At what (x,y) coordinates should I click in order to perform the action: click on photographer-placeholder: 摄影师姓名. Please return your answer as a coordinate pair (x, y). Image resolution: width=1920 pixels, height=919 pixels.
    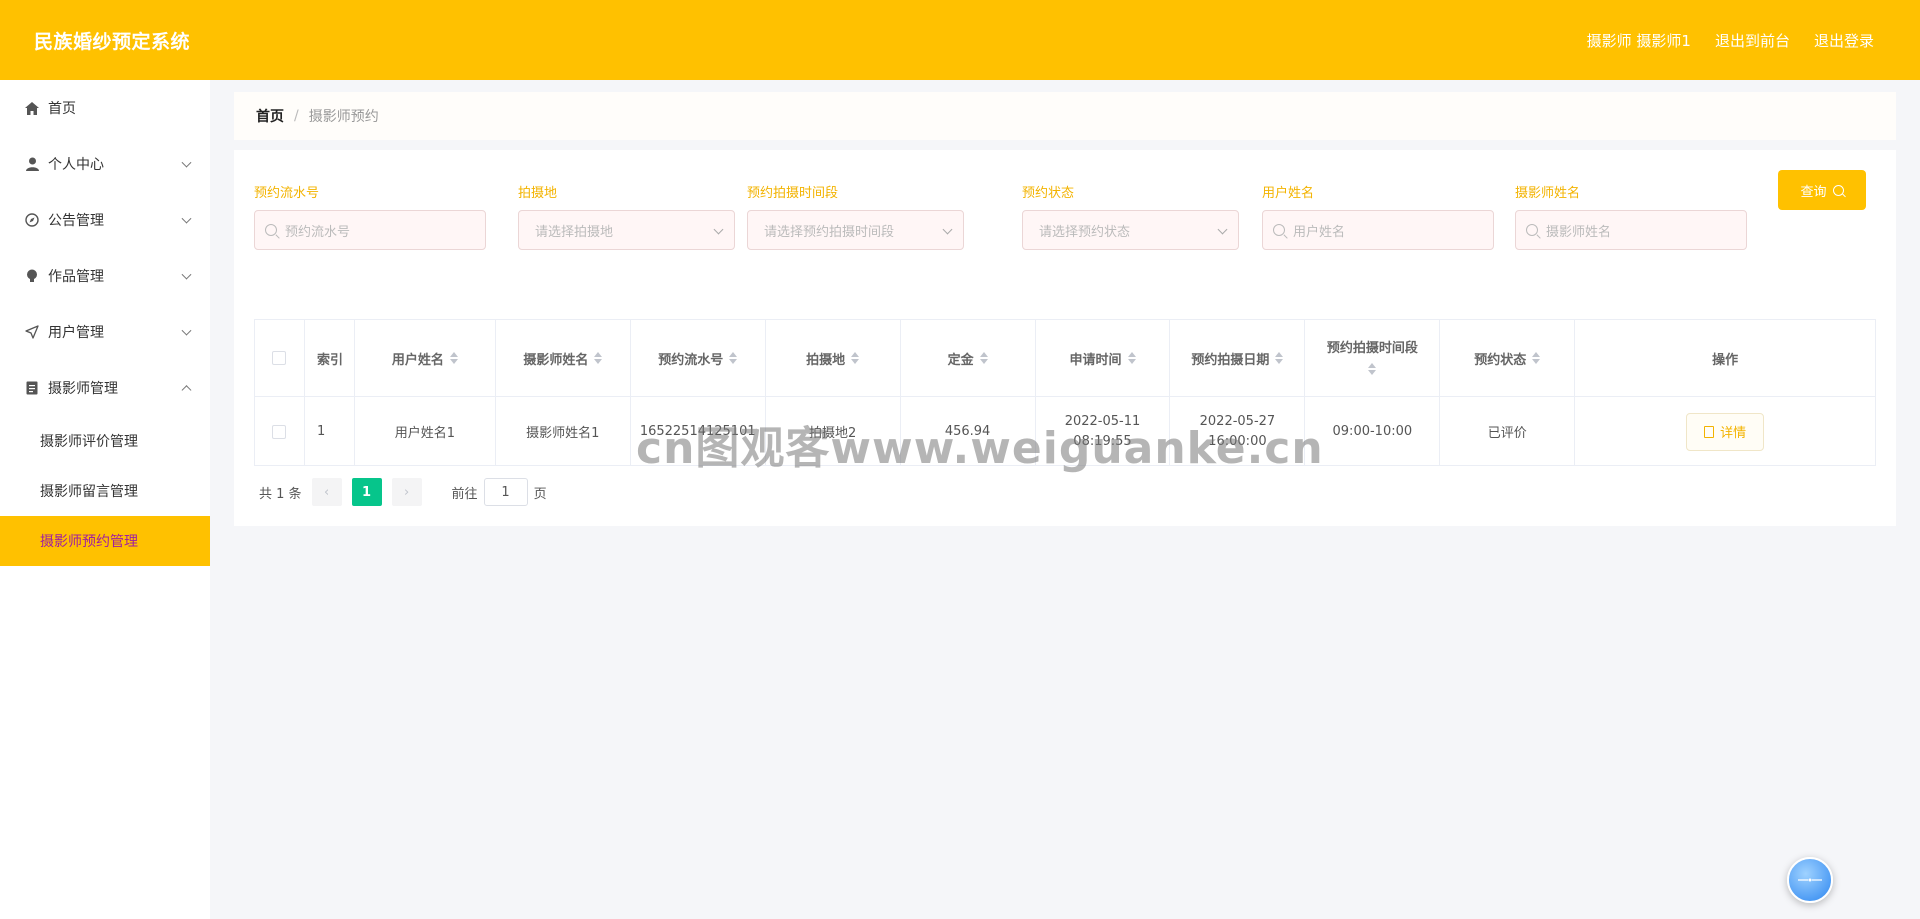
    Looking at the image, I should click on (1579, 232).